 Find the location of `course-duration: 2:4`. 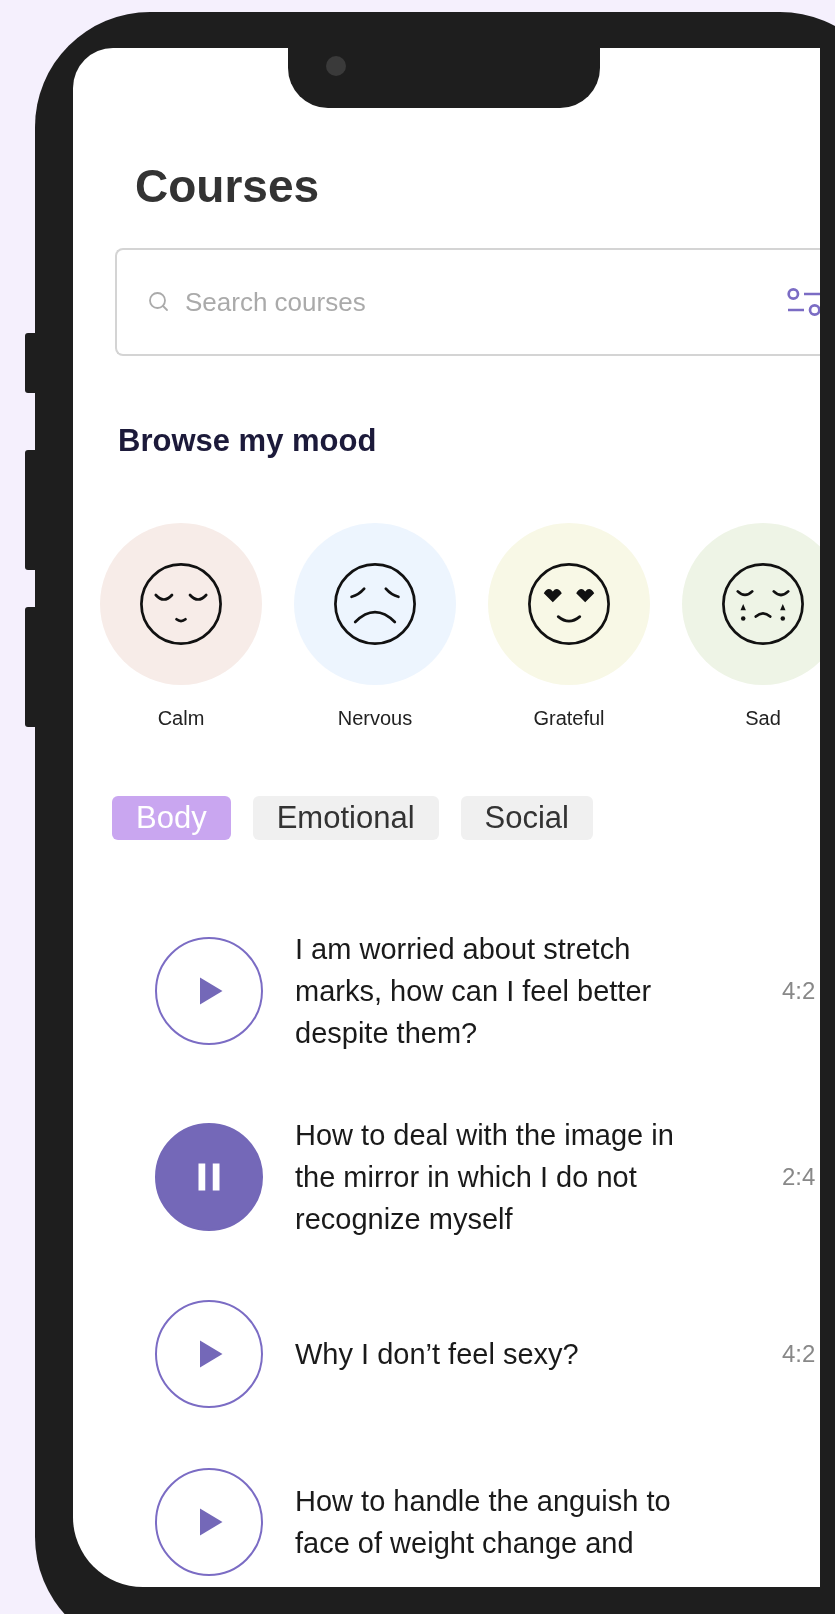

course-duration: 2:4 is located at coordinates (799, 1177).